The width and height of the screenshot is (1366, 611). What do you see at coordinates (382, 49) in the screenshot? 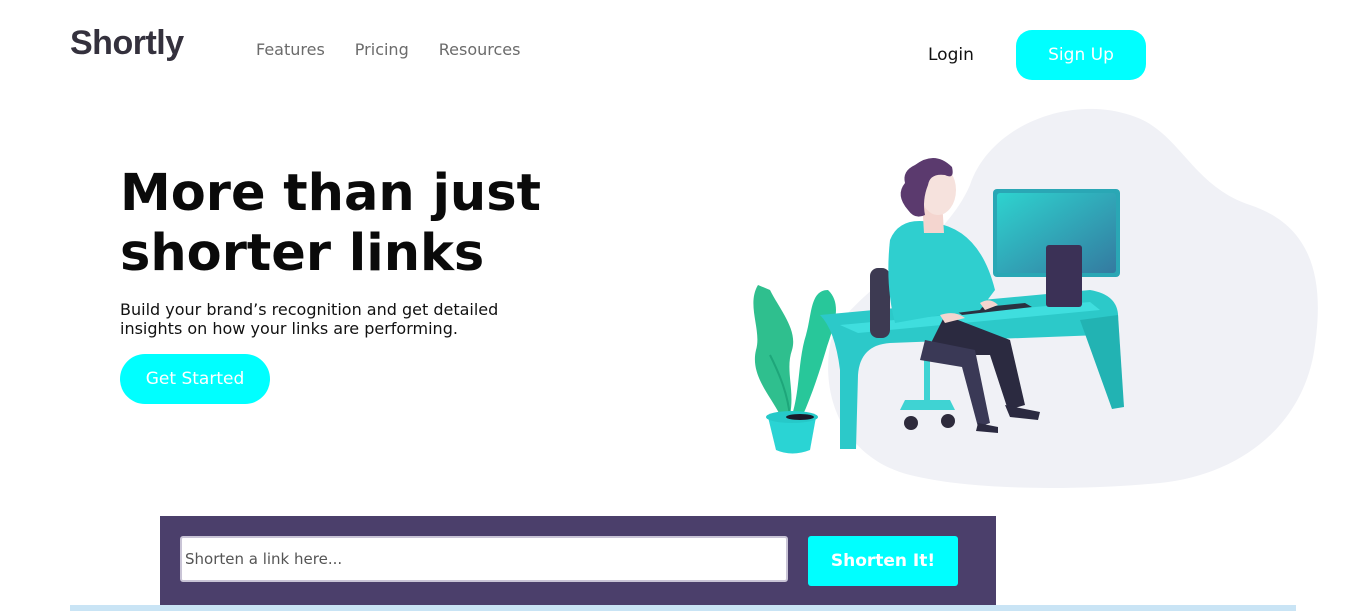
I see `nav-pricing-link: Pricing` at bounding box center [382, 49].